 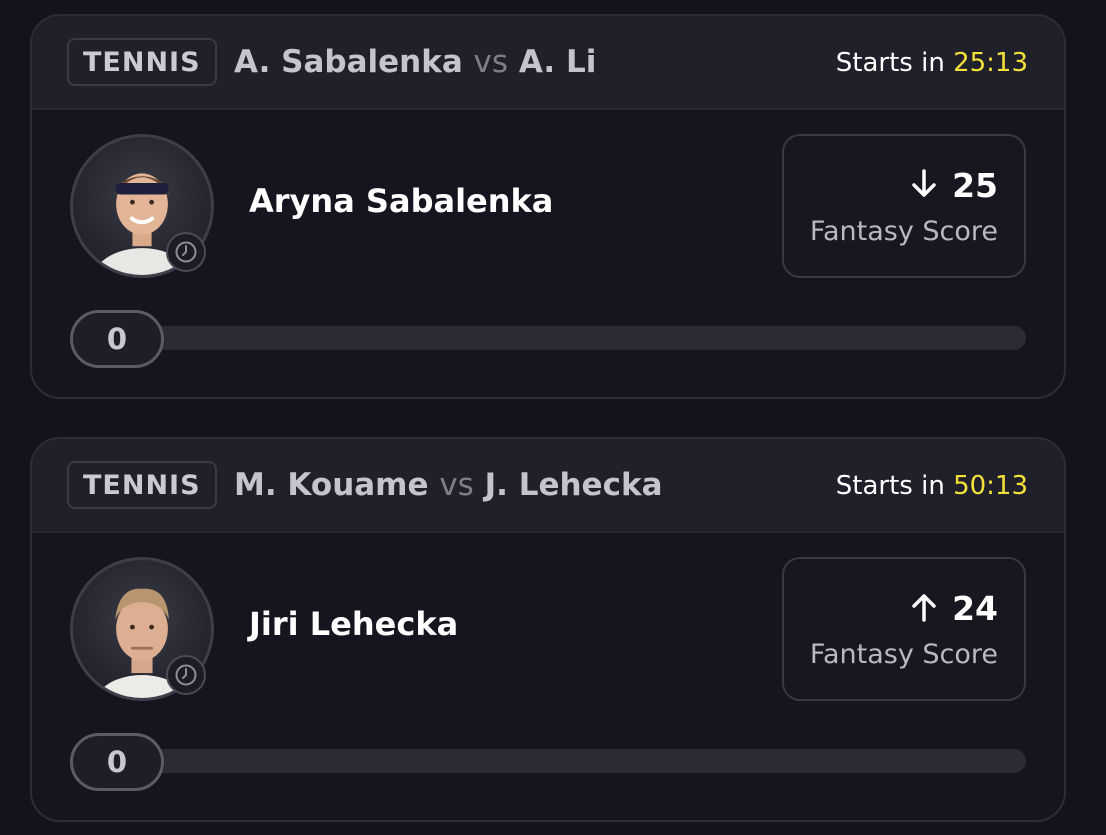 I want to click on player-name: Jiri Lehecka, so click(x=354, y=624).